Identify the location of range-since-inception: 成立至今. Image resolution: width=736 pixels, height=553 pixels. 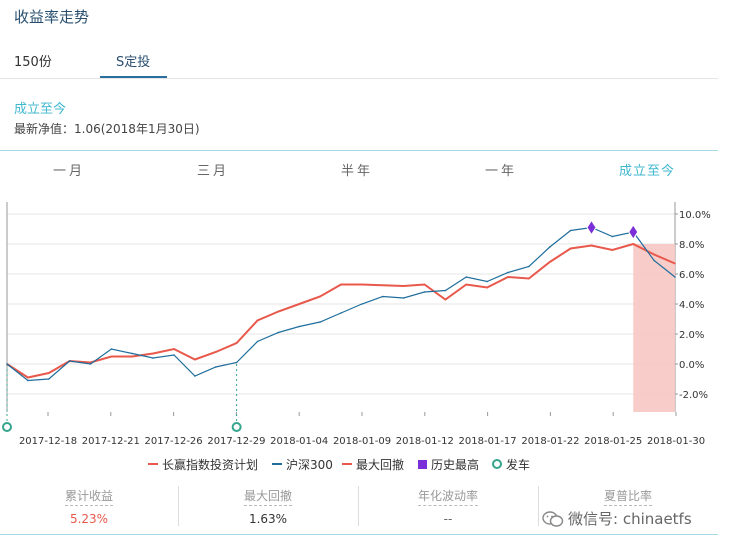
(647, 169).